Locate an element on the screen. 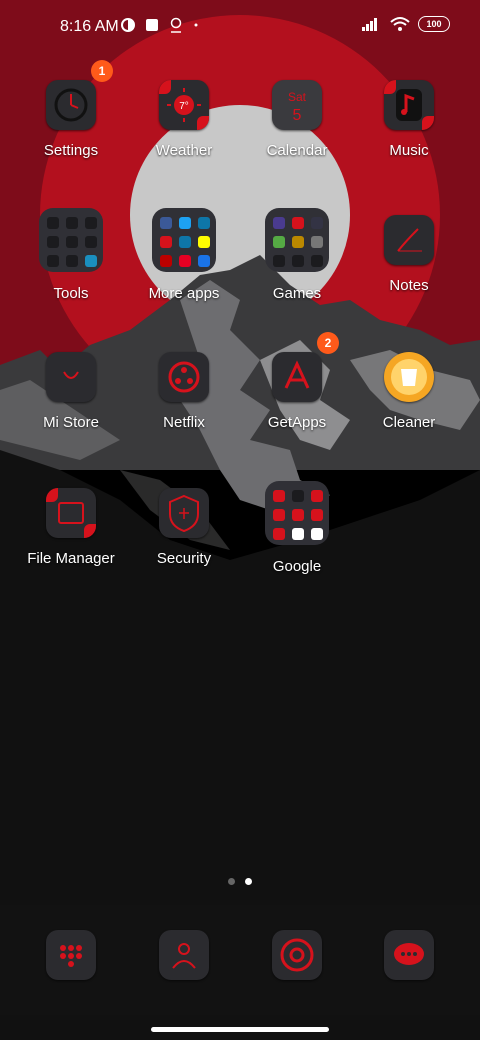 The image size is (480, 1040). app-label: Security is located at coordinates (184, 558).